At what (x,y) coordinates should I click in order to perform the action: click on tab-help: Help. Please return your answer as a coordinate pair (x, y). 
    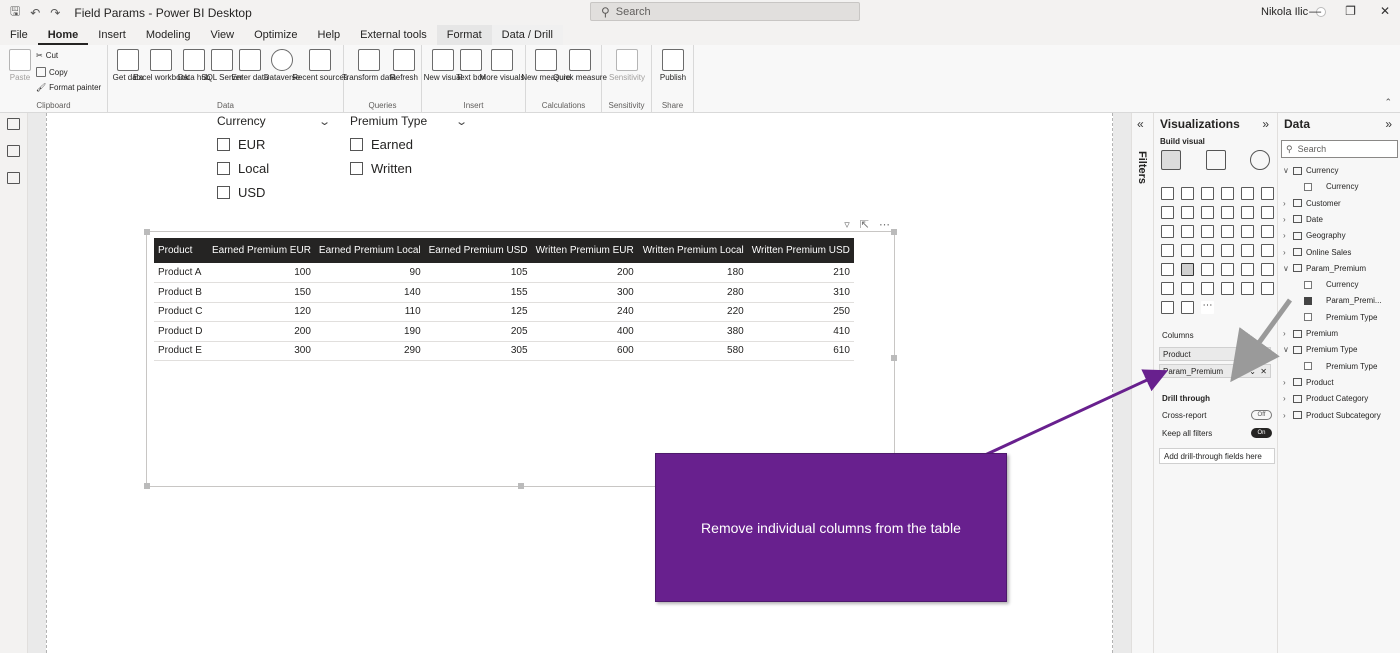
    Looking at the image, I should click on (329, 35).